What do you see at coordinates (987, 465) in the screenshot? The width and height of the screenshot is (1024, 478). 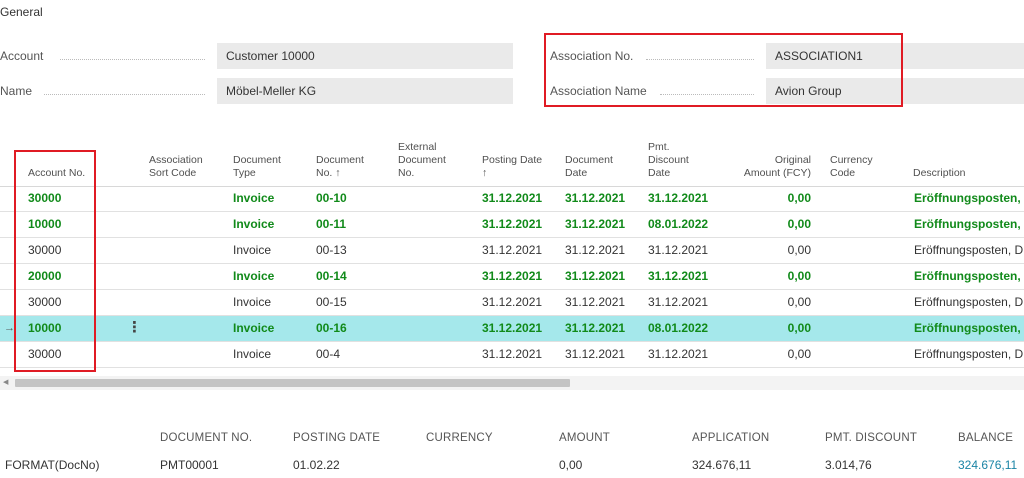 I see `summary-balance-link: 324.676,11` at bounding box center [987, 465].